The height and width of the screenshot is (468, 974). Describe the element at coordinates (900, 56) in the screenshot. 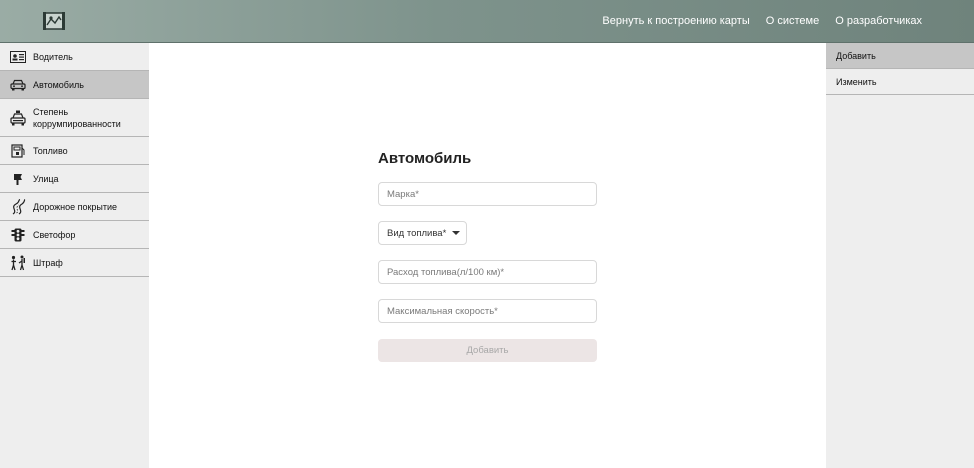

I see `action-add: Добавить` at that location.